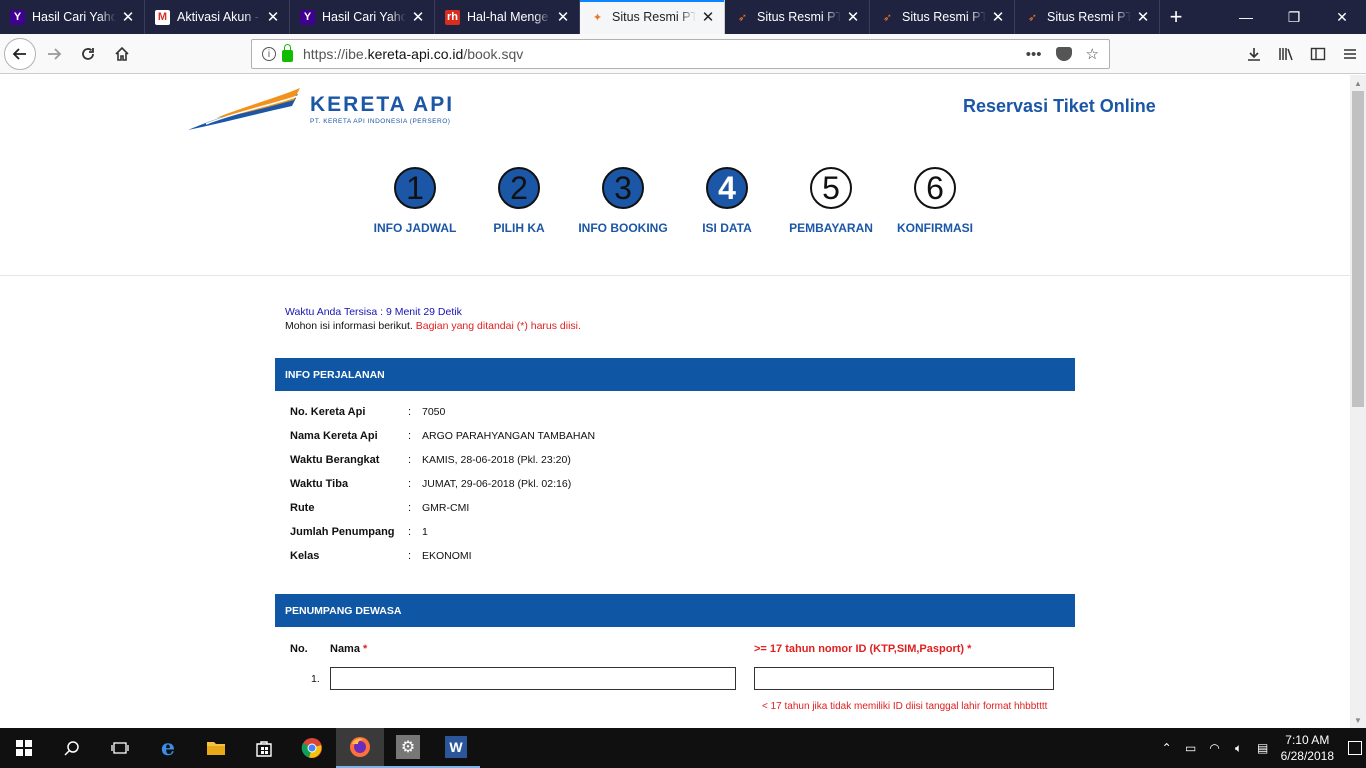  Describe the element at coordinates (408, 748) in the screenshot. I see `settings-gear-icon: ⚙` at that location.